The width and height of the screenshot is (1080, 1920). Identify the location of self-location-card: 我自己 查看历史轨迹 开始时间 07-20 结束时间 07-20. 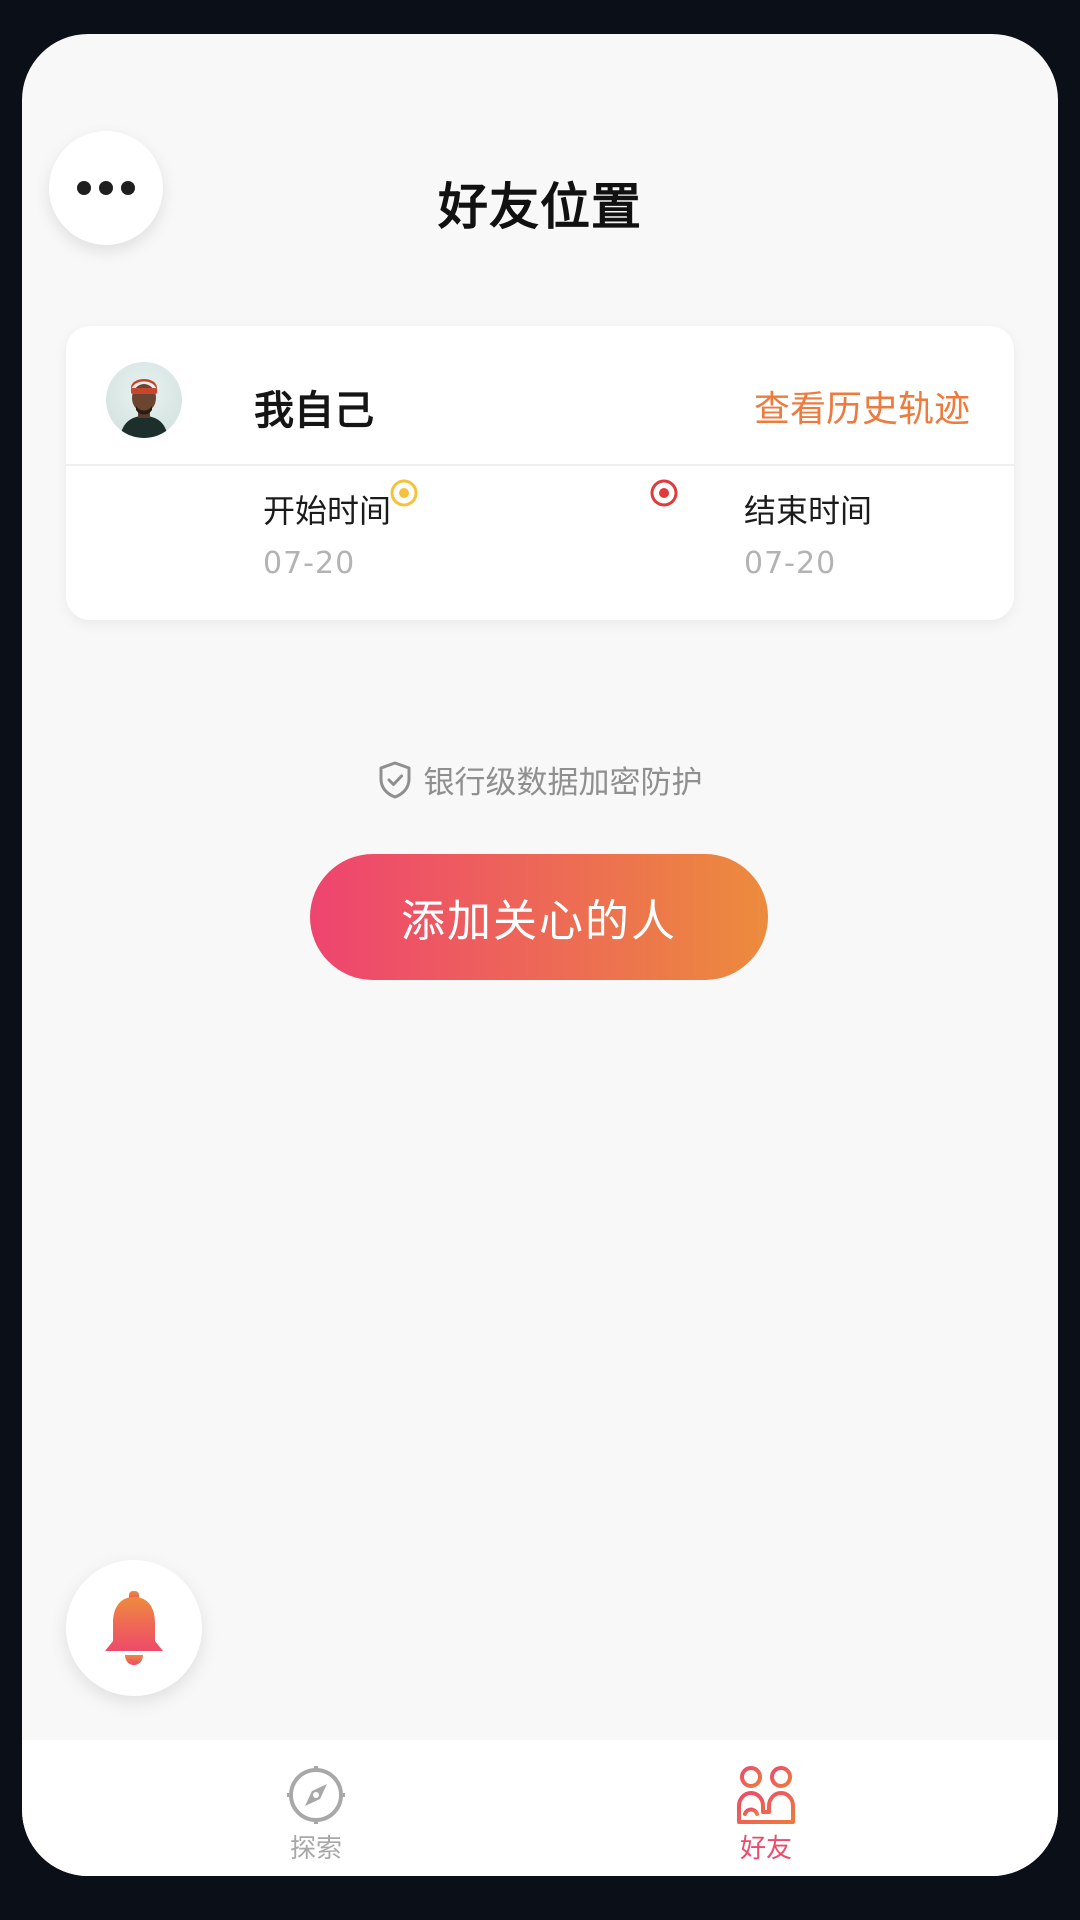
(540, 473).